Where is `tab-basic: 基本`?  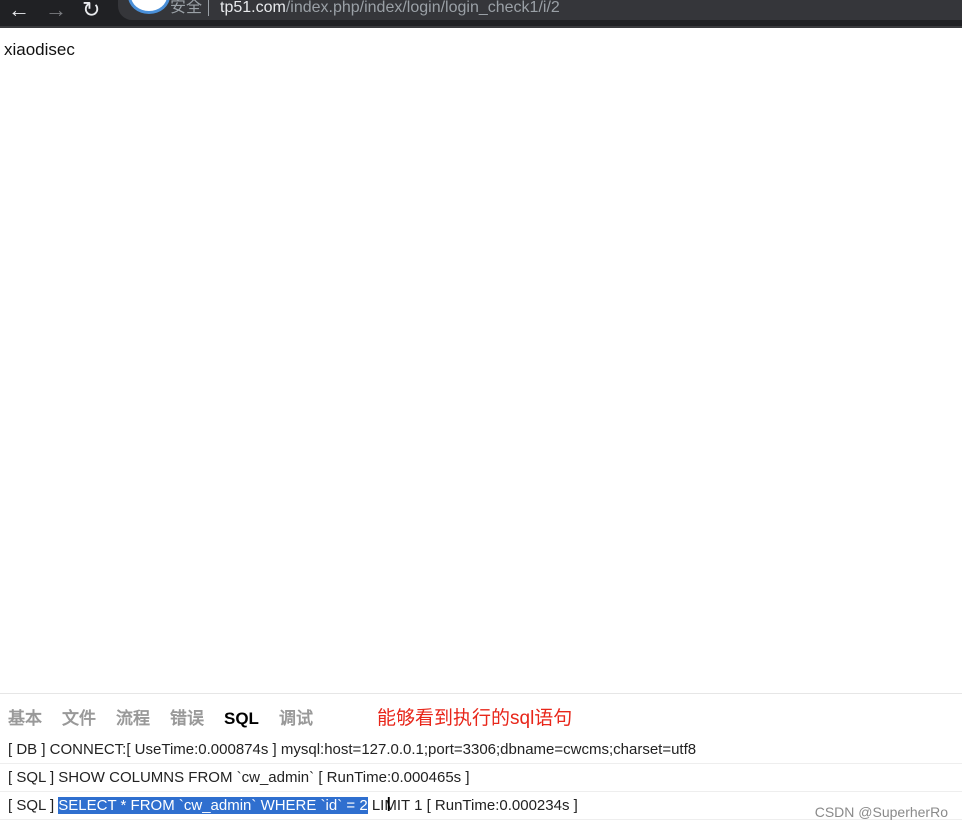 tab-basic: 基本 is located at coordinates (25, 719).